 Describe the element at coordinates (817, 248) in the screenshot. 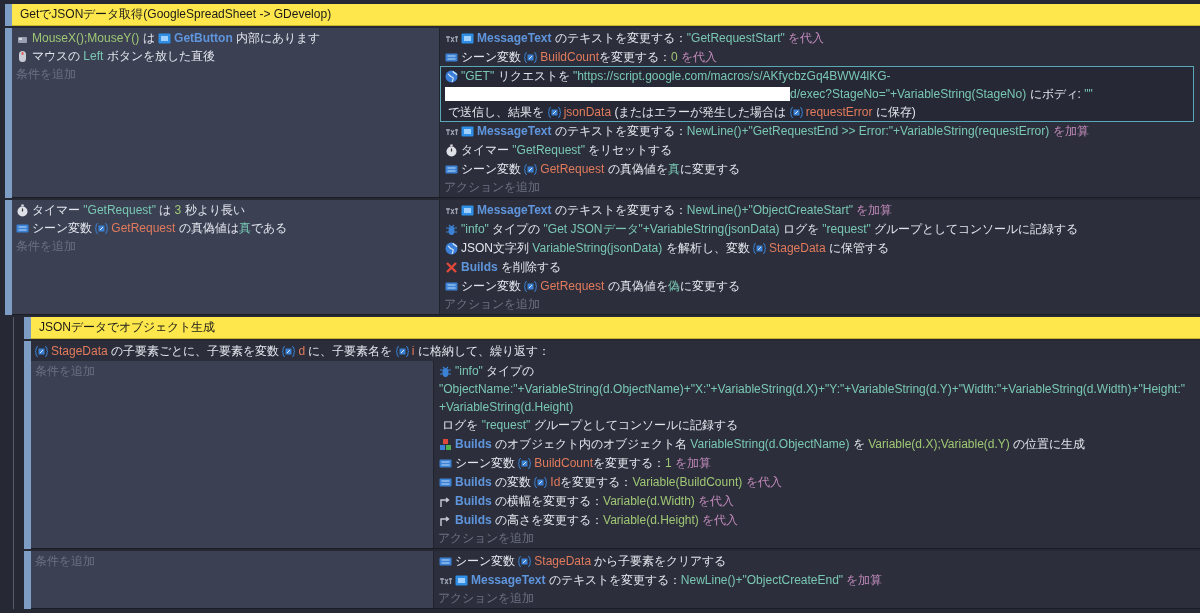

I see `action-row: JSON文字列 VariableString(jsonData) を解析し、変数 StageData に保管する` at that location.